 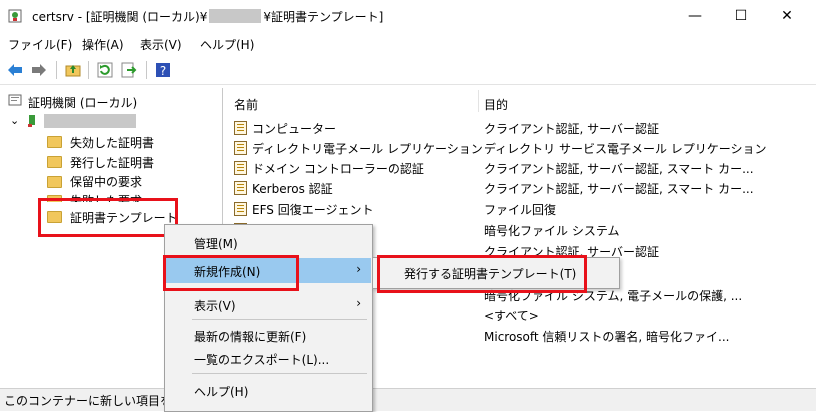 I want to click on help-icon: ?, so click(x=163, y=70).